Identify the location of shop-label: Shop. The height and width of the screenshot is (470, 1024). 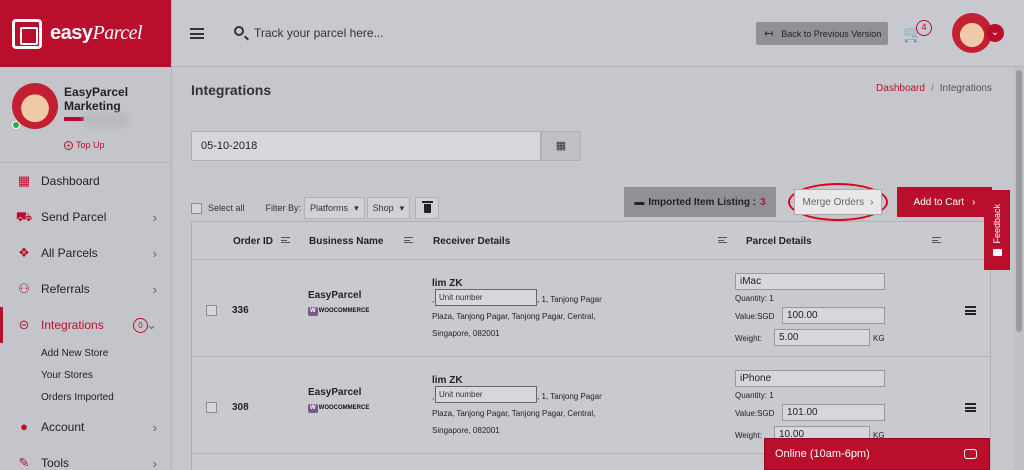
(383, 208).